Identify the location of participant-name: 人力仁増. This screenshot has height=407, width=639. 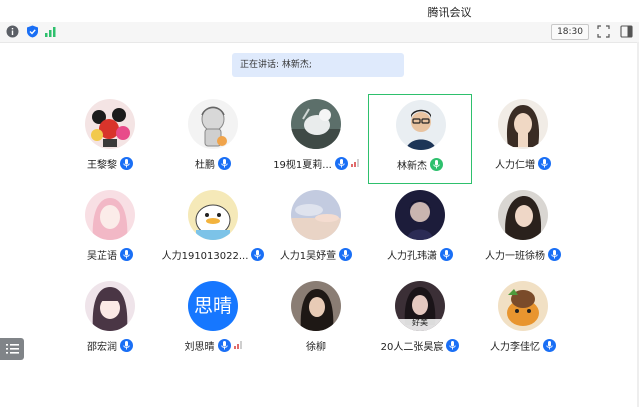
(515, 165).